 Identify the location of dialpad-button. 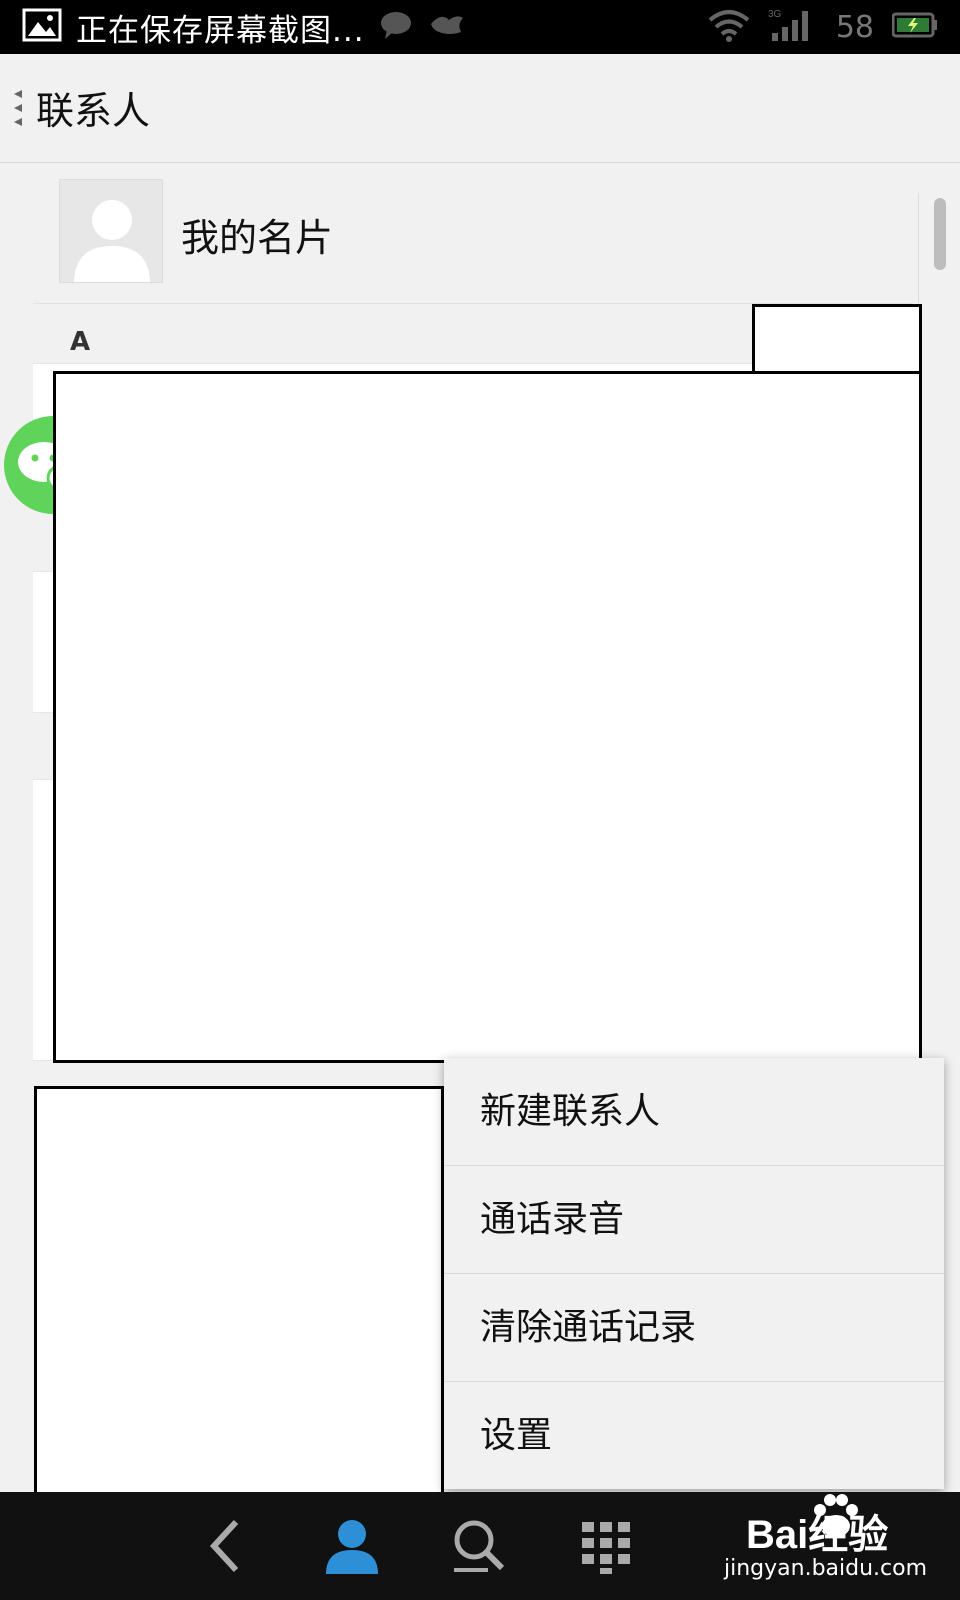
(606, 1546).